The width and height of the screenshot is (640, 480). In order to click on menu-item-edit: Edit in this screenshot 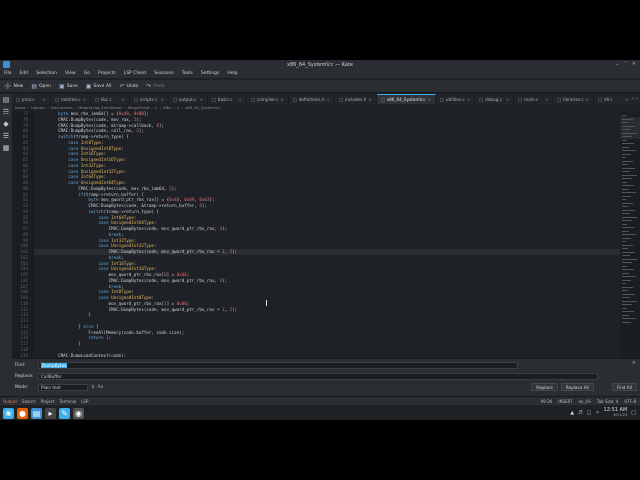, I will do `click(24, 73)`.